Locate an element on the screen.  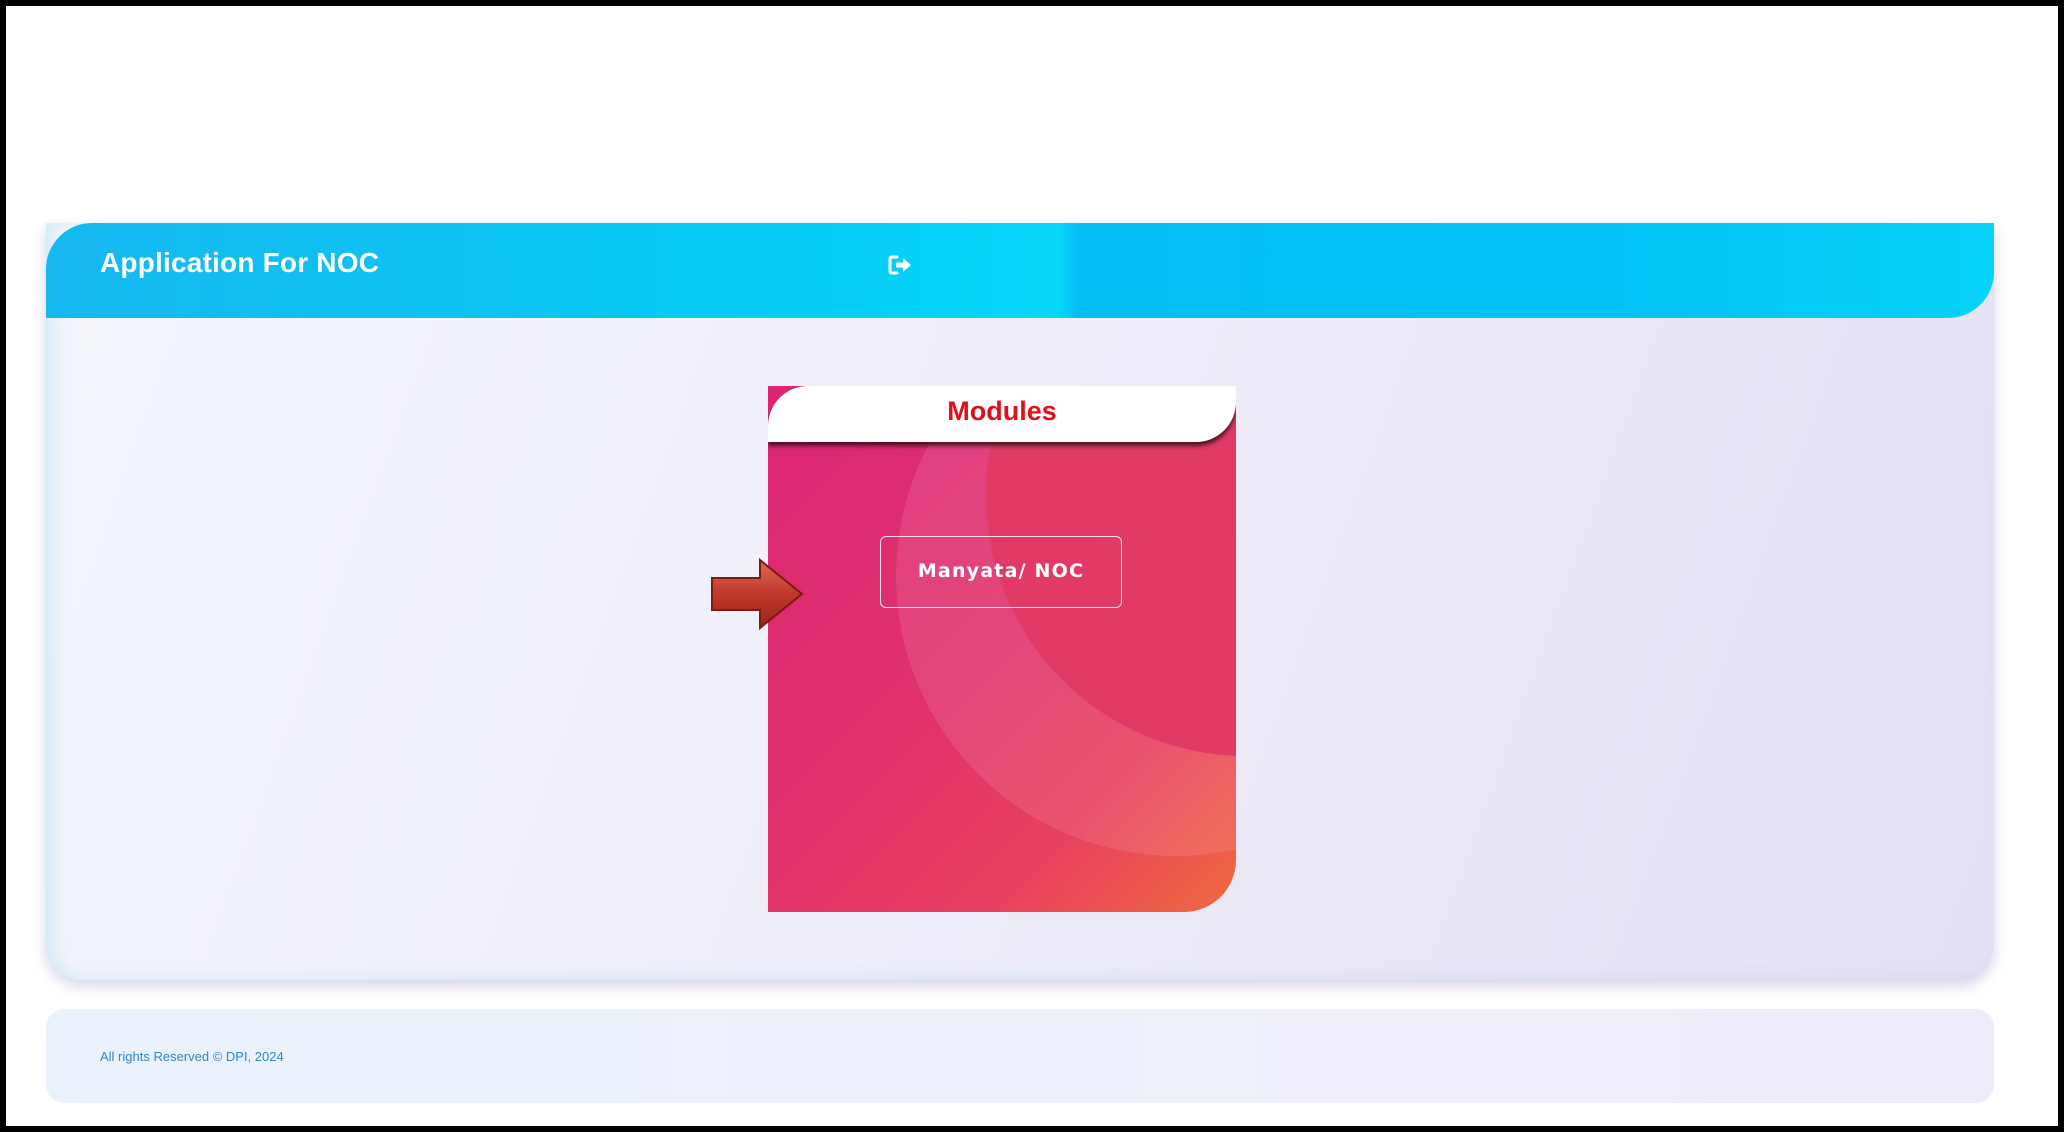
modules-title: Modules is located at coordinates (1002, 411).